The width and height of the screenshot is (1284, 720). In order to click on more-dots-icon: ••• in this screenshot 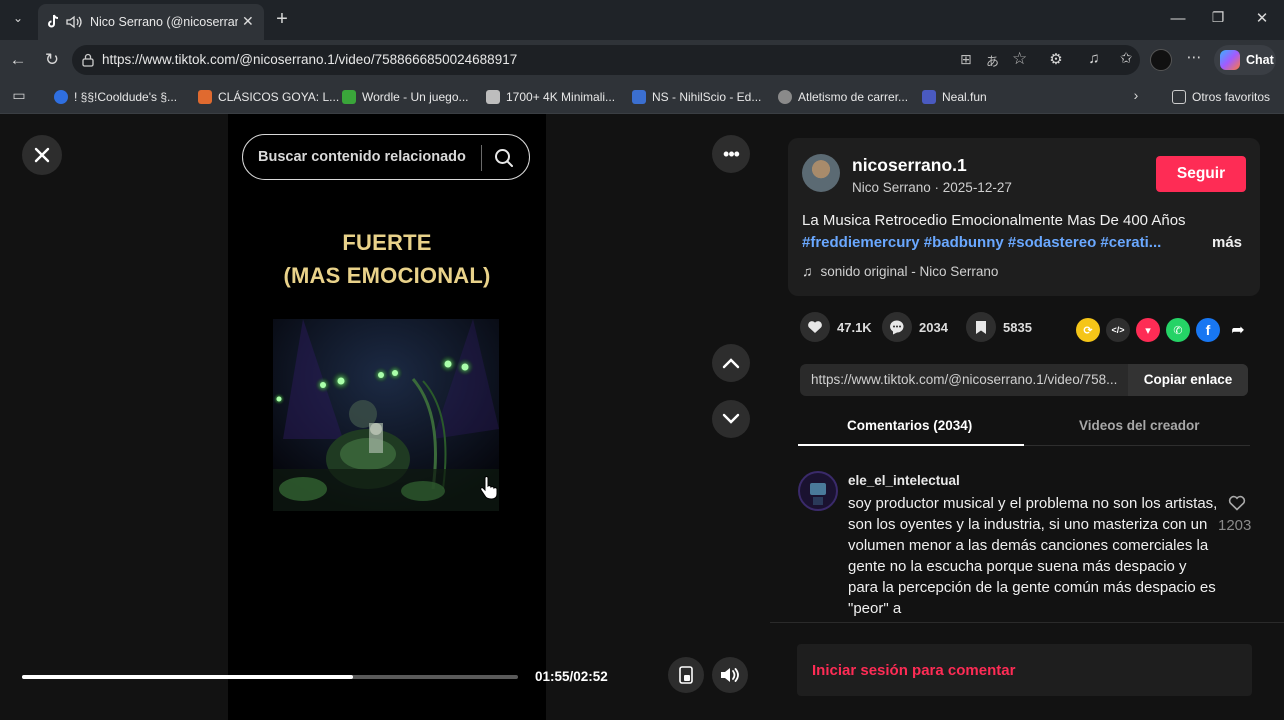, I will do `click(731, 153)`.